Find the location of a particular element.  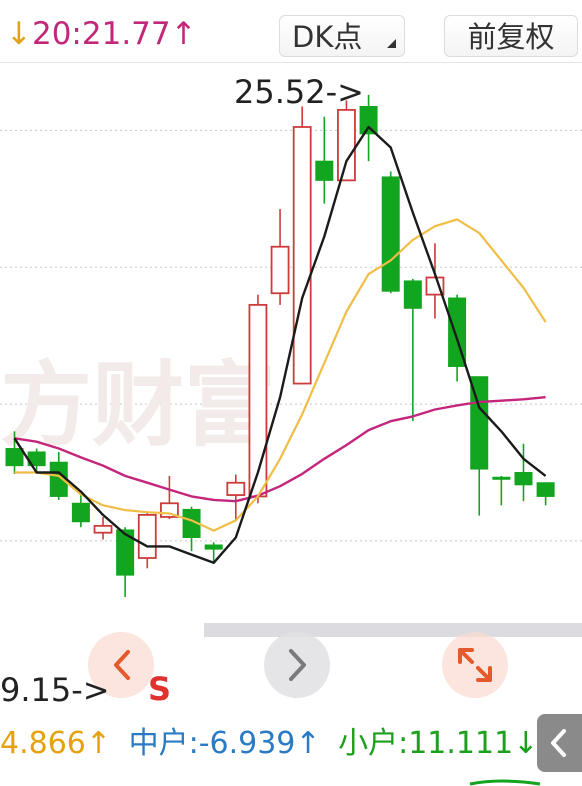

small-flow-label: 小户: is located at coordinates (373, 743).